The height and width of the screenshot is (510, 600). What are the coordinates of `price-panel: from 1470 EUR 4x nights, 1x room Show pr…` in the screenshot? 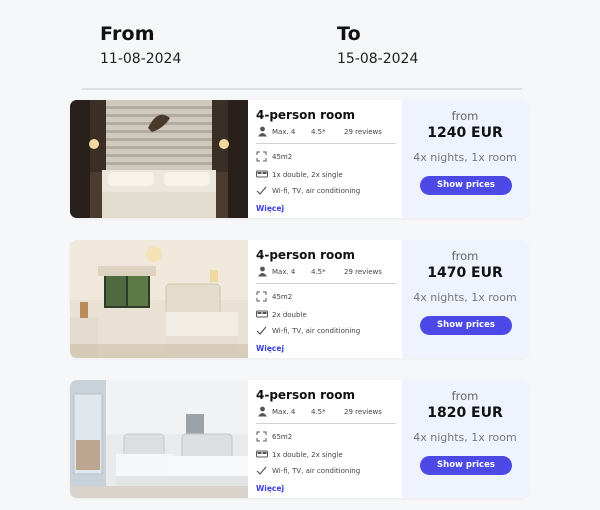 It's located at (465, 299).